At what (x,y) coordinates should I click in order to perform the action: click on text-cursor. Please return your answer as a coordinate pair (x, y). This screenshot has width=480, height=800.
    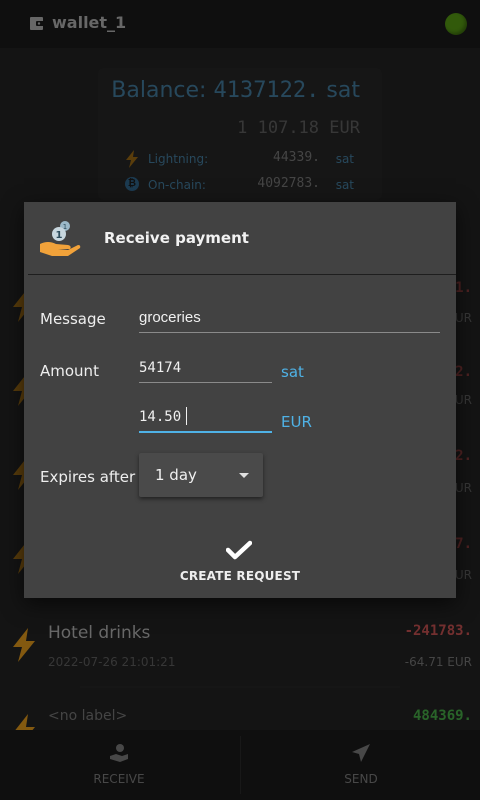
    Looking at the image, I should click on (186, 416).